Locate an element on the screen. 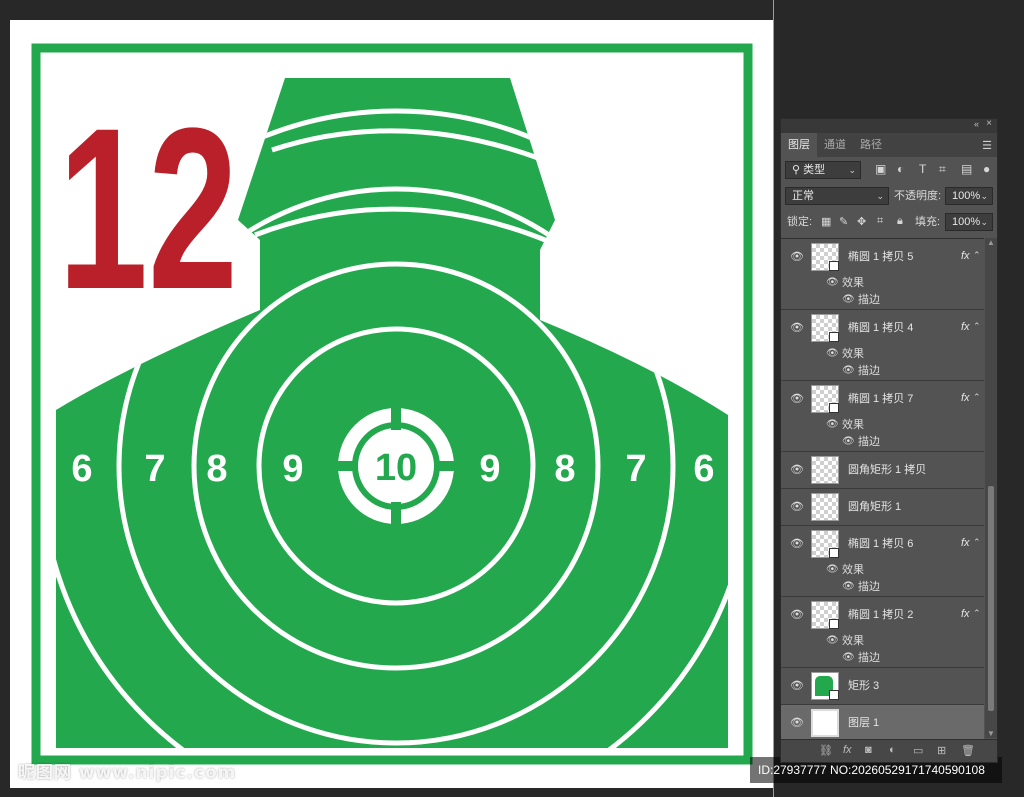 The height and width of the screenshot is (797, 1024). link-icon: ⛓︎ is located at coordinates (826, 750).